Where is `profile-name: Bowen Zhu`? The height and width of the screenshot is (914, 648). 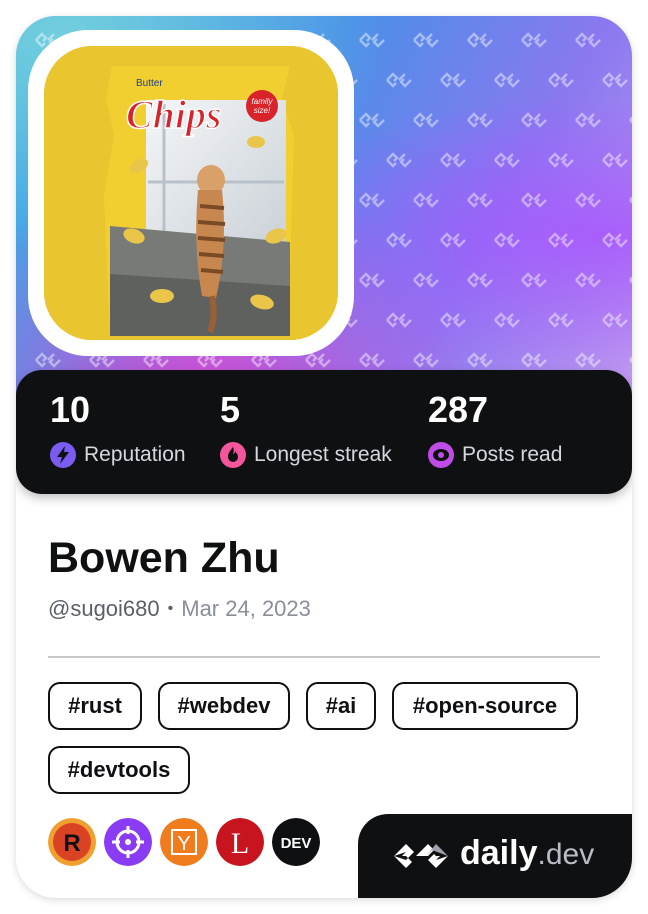
profile-name: Bowen Zhu is located at coordinates (164, 558).